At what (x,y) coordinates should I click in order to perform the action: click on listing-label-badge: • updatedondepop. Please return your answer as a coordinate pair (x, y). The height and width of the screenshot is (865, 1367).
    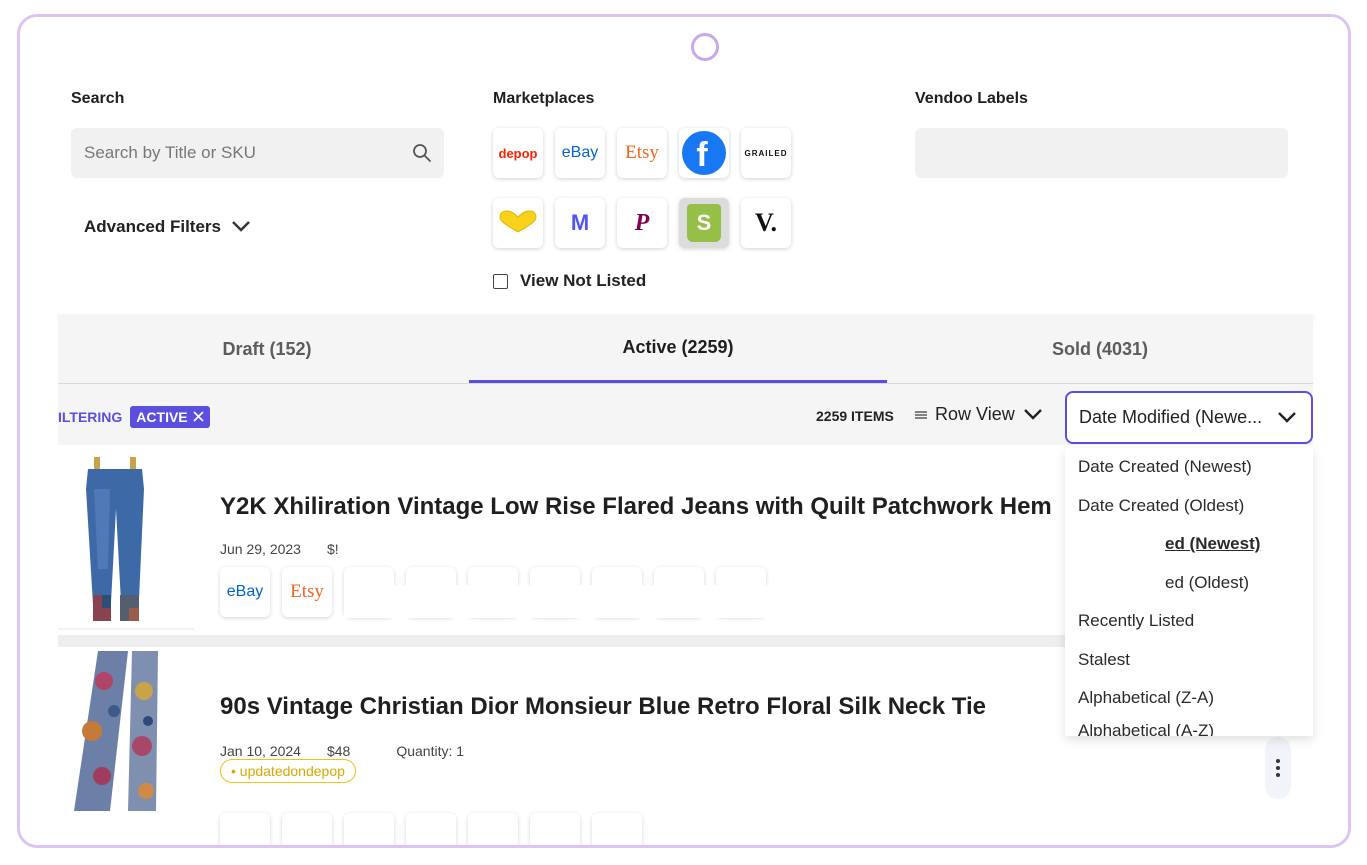
    Looking at the image, I should click on (288, 771).